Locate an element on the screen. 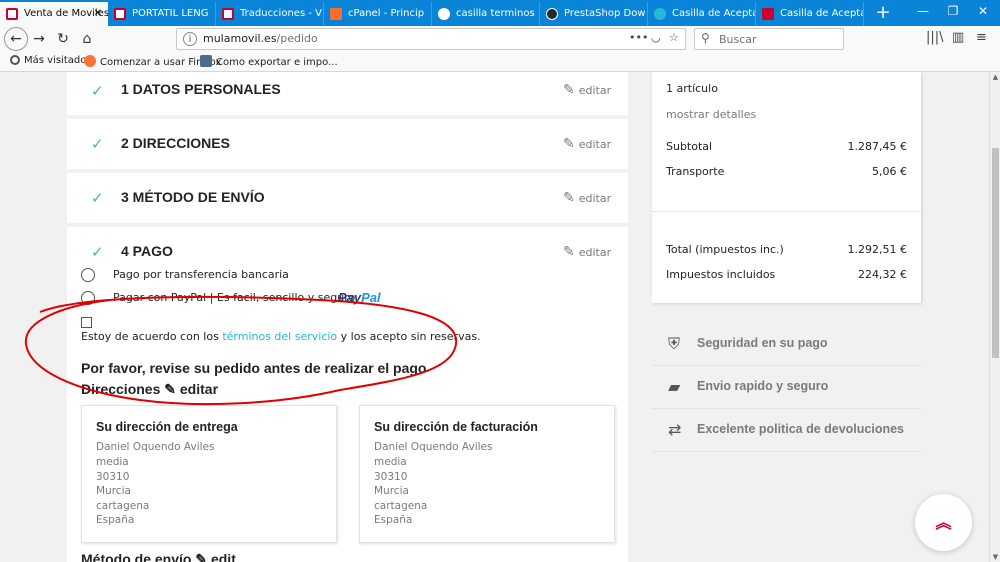 The width and height of the screenshot is (1000, 562). address-line: cartagena is located at coordinates (123, 506).